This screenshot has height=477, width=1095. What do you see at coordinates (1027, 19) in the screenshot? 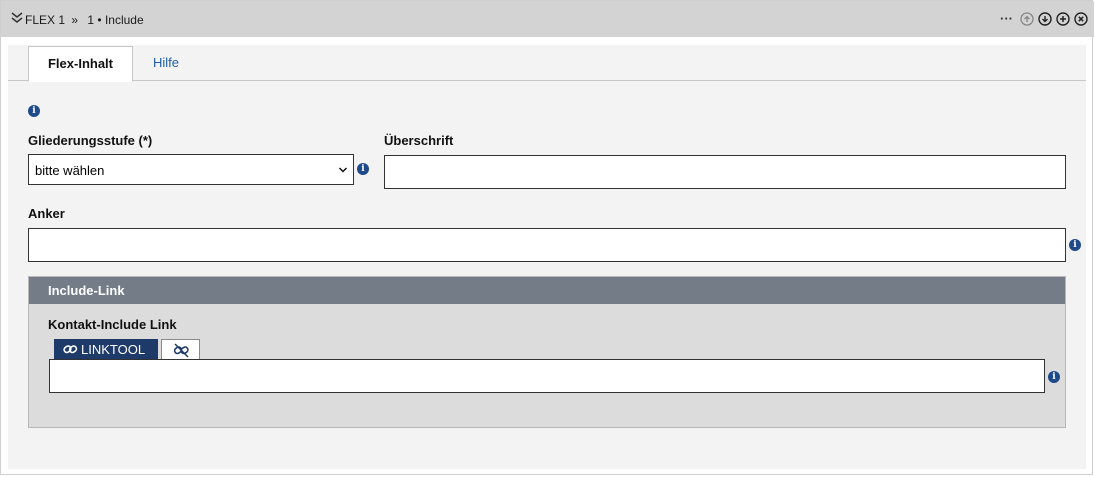
I see `arrow-up-circle-icon` at bounding box center [1027, 19].